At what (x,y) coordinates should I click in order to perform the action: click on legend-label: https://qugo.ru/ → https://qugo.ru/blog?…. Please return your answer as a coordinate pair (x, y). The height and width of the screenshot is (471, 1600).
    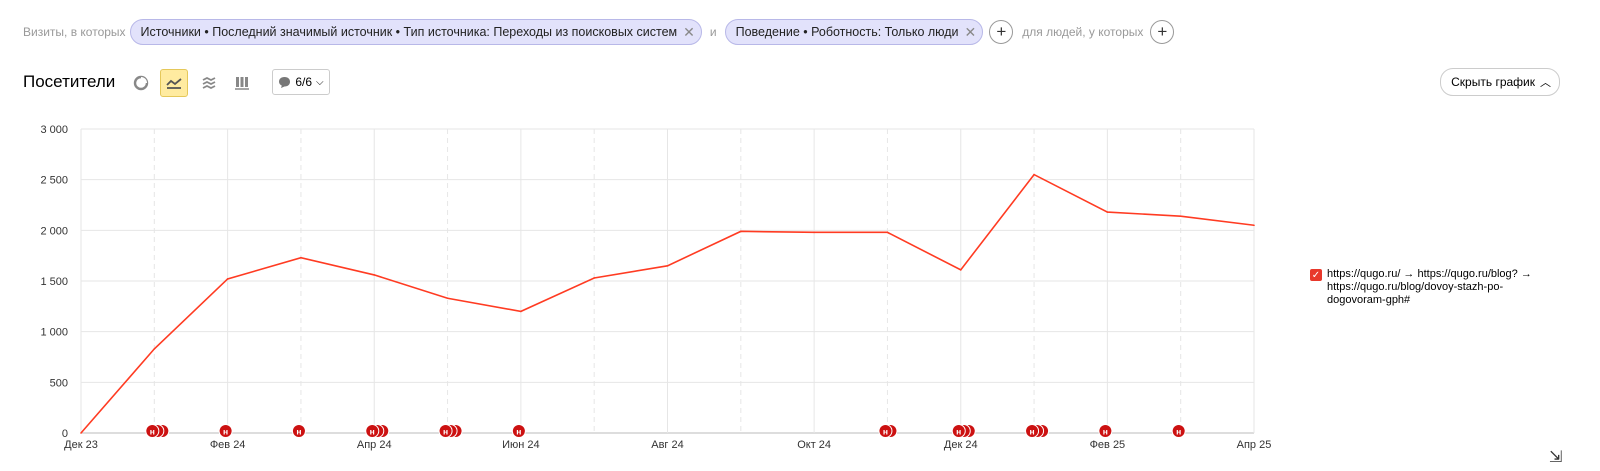
    Looking at the image, I should click on (1429, 287).